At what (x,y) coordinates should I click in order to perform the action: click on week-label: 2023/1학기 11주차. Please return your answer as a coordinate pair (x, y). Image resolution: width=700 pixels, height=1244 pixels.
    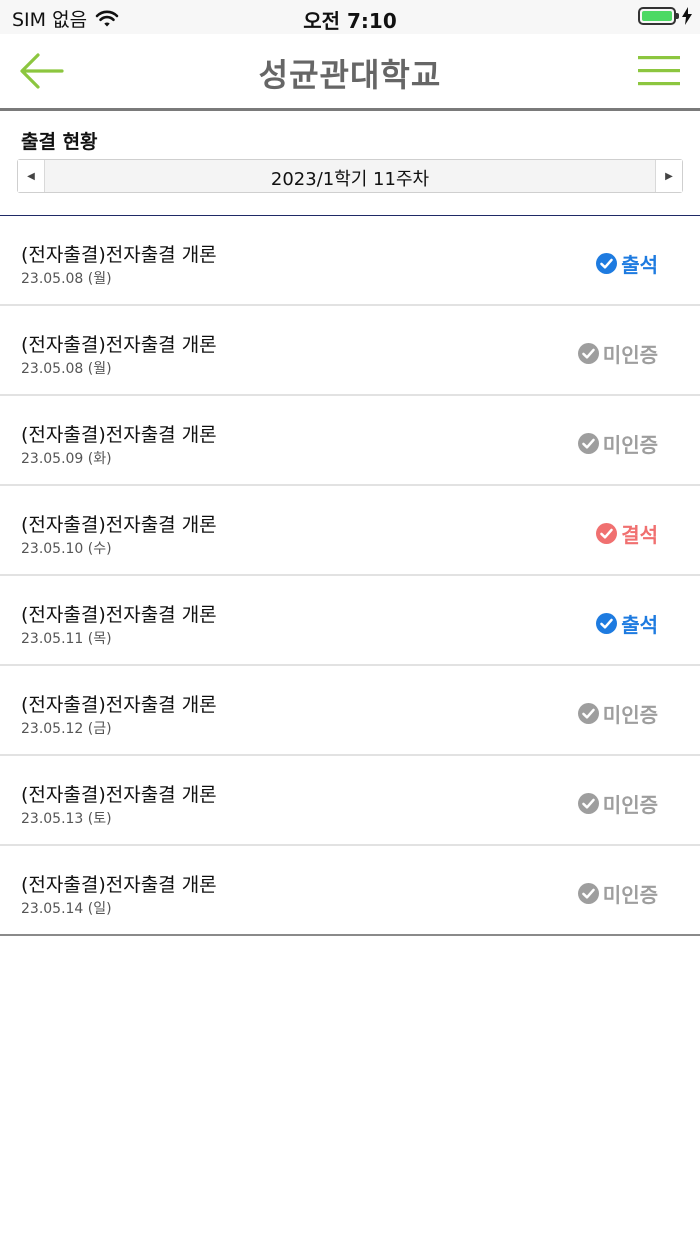
    Looking at the image, I should click on (350, 178).